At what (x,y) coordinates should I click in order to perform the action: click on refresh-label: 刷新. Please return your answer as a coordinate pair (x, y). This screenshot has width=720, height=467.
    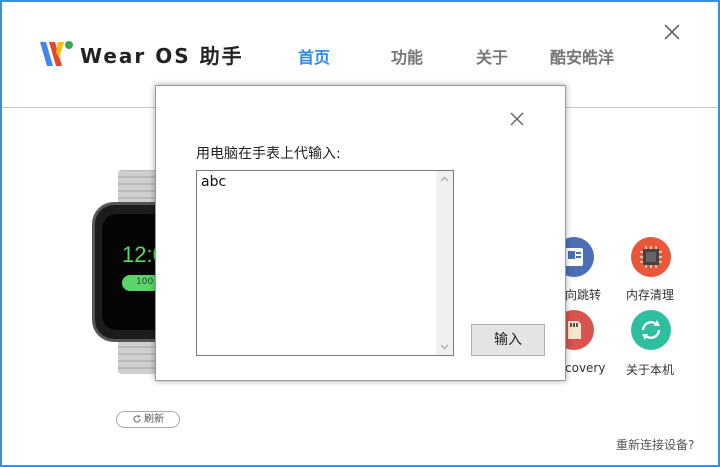
    Looking at the image, I should click on (154, 419).